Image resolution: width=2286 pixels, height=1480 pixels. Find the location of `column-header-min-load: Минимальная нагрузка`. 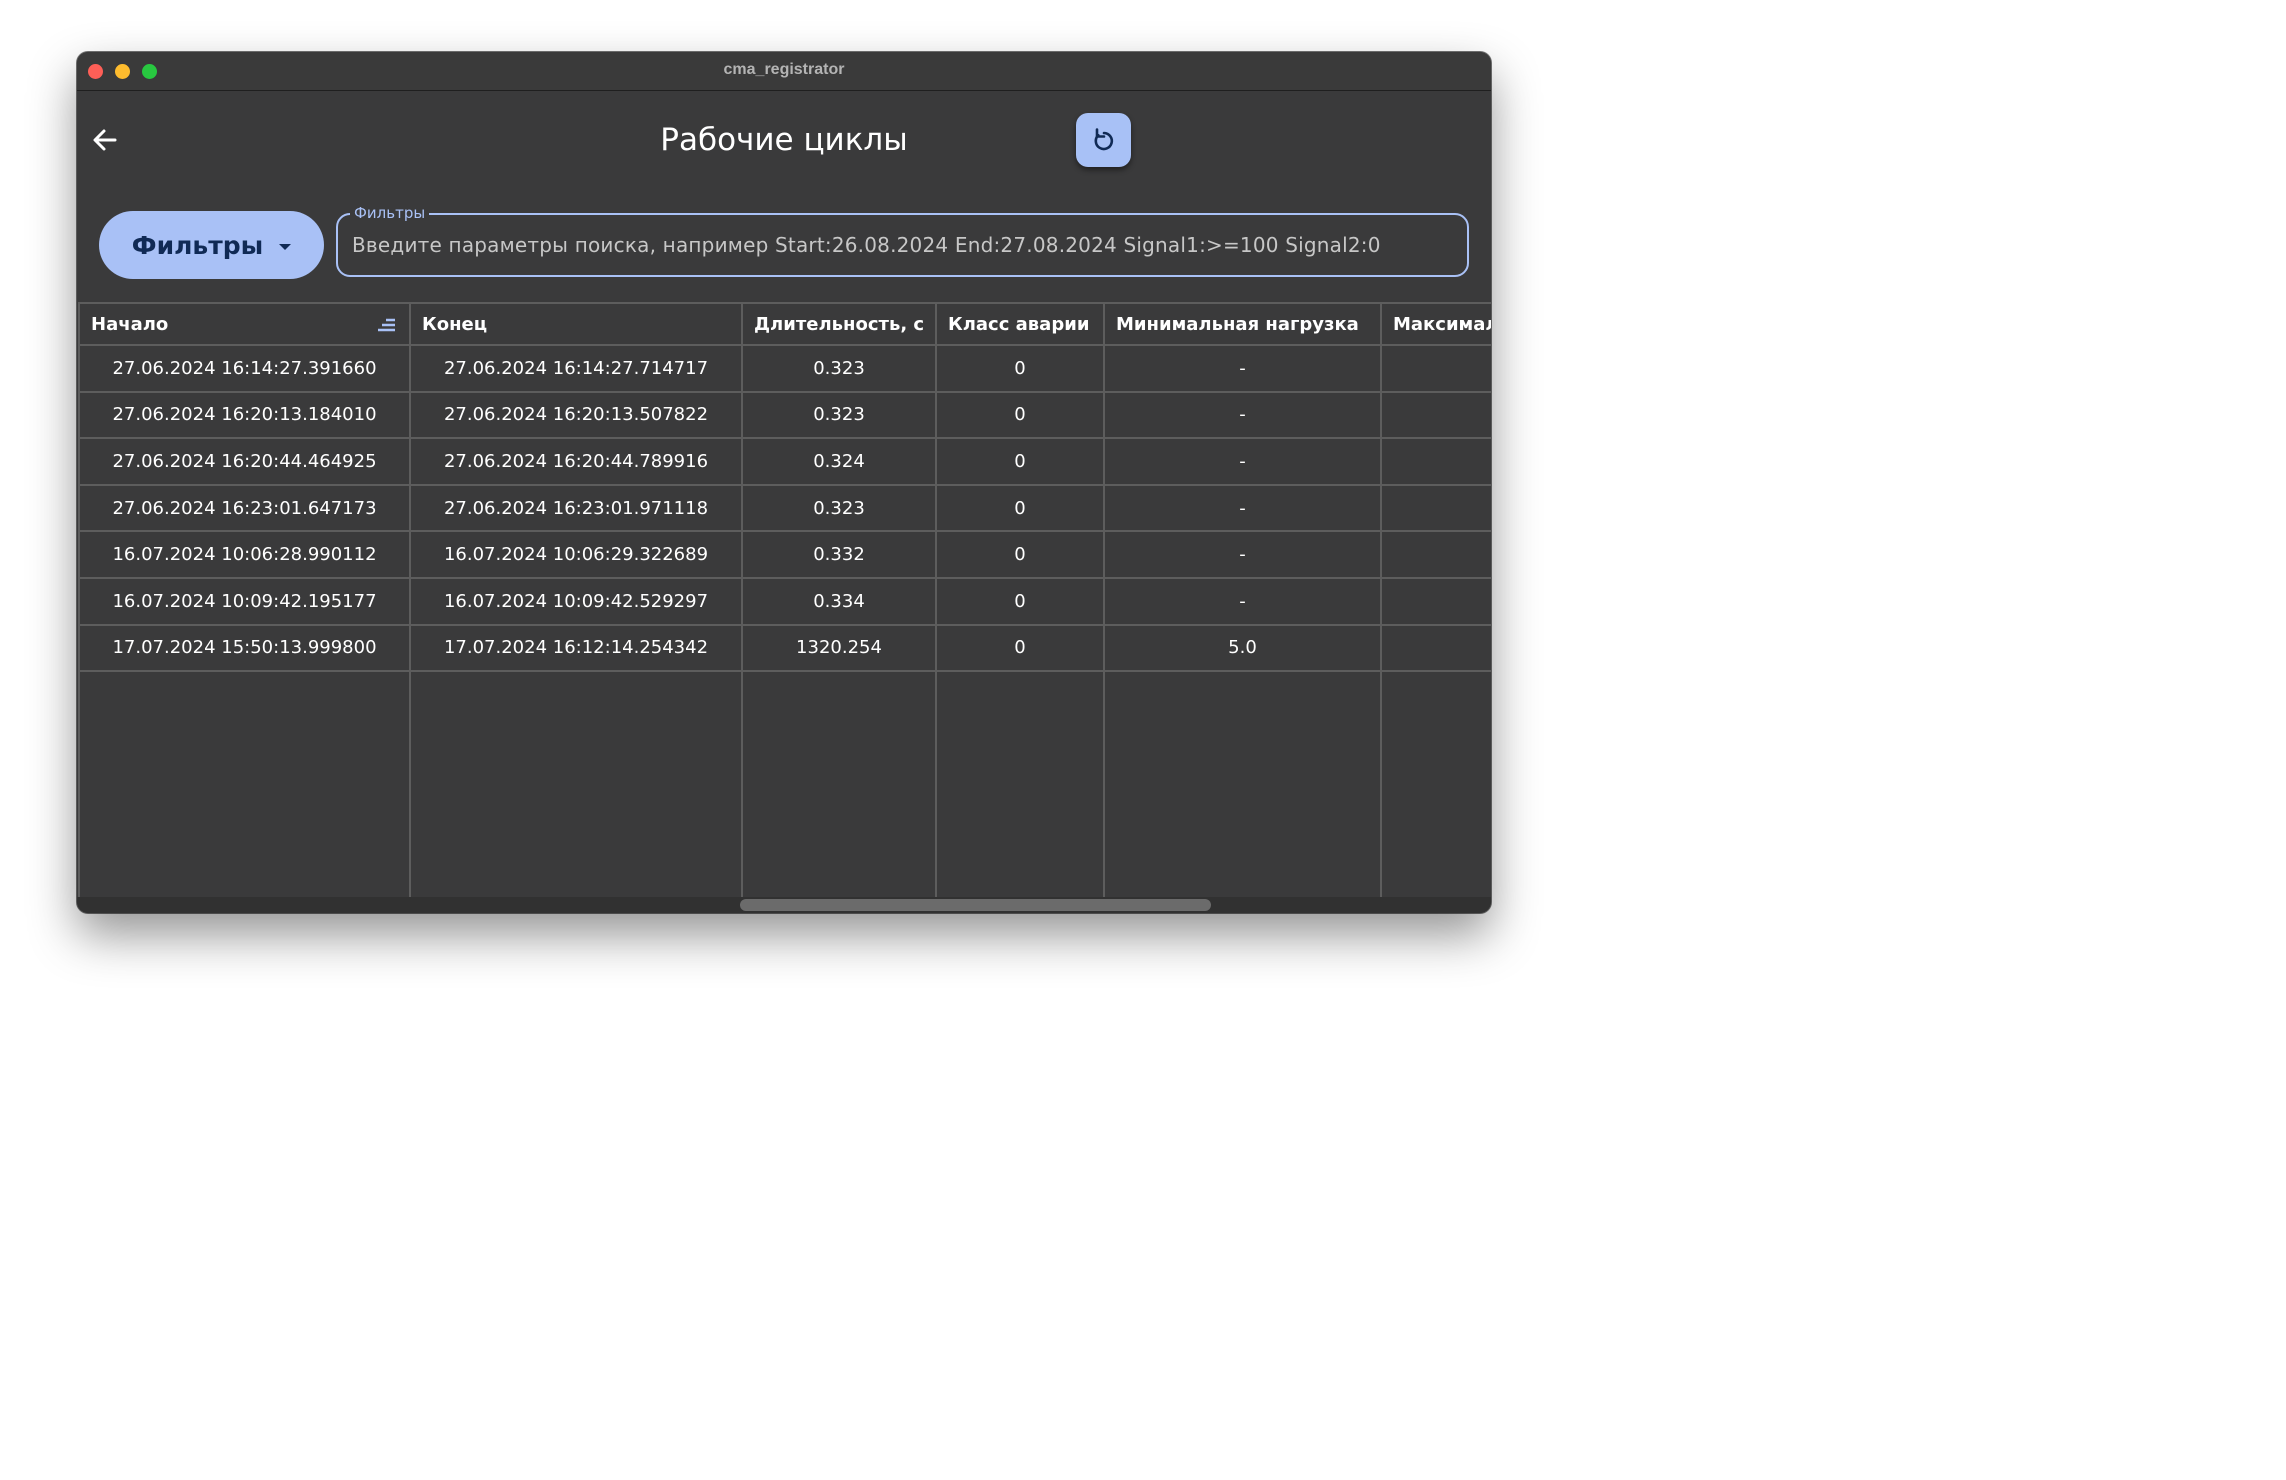

column-header-min-load: Минимальная нагрузка is located at coordinates (1242, 324).